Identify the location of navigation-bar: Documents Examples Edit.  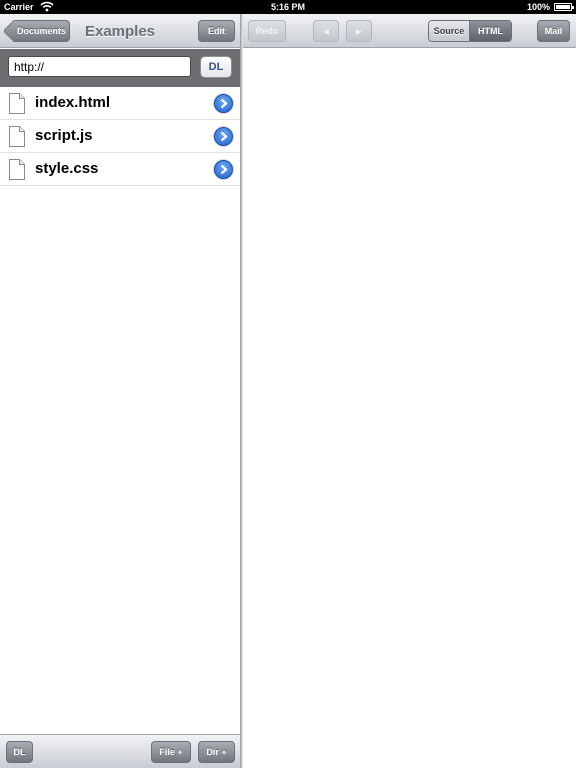
(120, 31).